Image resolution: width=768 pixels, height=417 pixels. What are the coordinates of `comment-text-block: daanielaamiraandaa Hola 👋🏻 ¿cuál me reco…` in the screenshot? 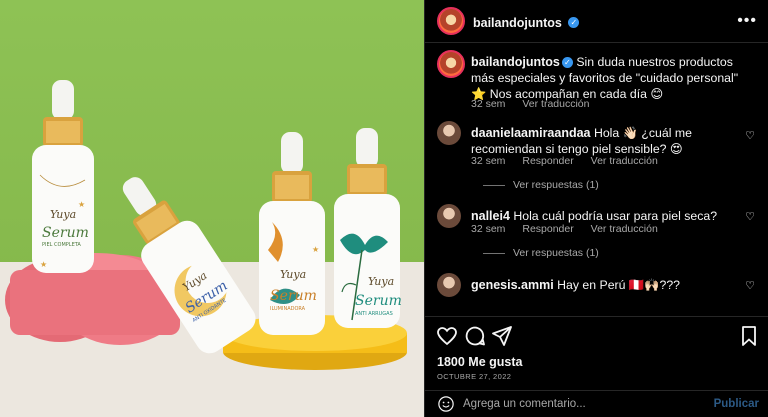 It's located at (605, 141).